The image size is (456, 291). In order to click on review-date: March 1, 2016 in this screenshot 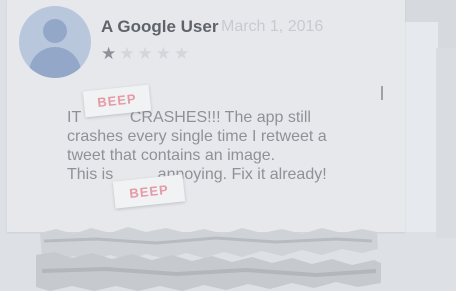, I will do `click(272, 26)`.